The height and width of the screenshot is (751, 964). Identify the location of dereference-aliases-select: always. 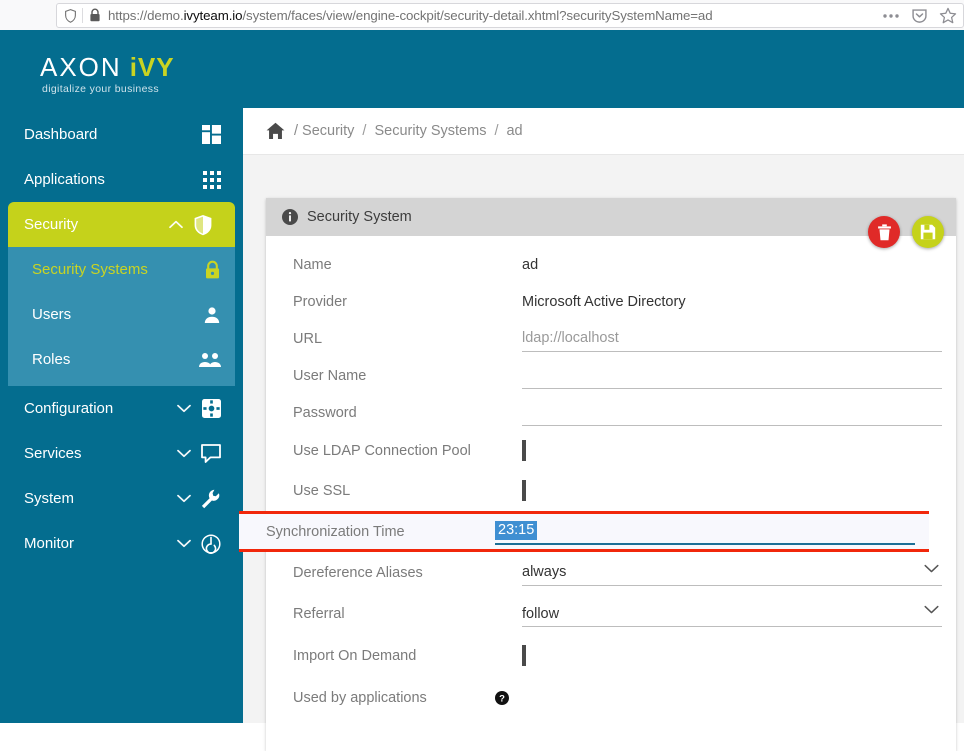
(732, 573).